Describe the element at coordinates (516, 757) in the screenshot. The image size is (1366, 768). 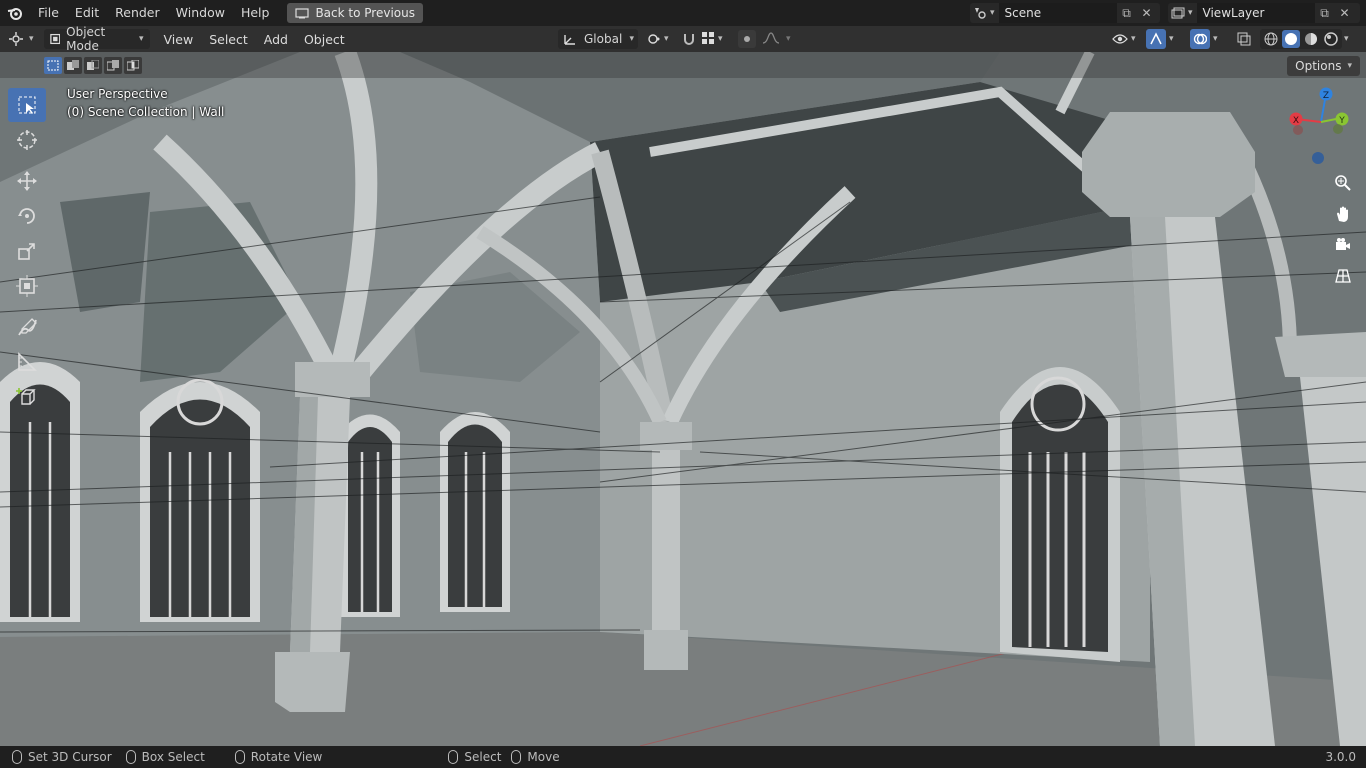
I see `mouse-drag-icon` at that location.